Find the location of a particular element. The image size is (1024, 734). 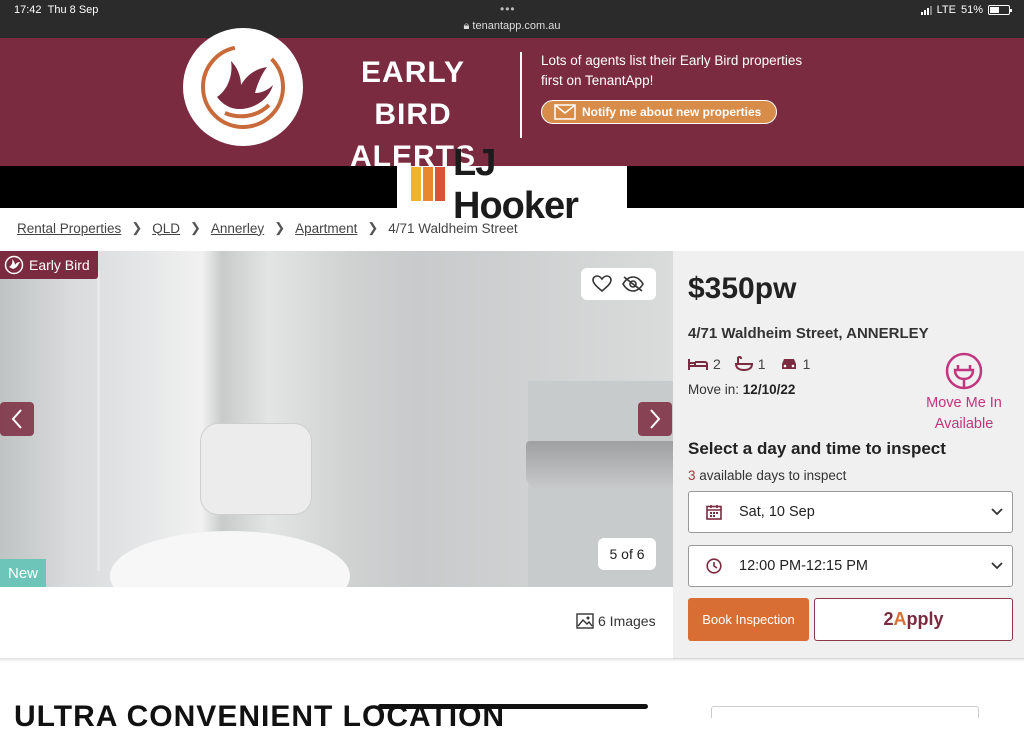

agency-name: LJ Hooker is located at coordinates (516, 184).